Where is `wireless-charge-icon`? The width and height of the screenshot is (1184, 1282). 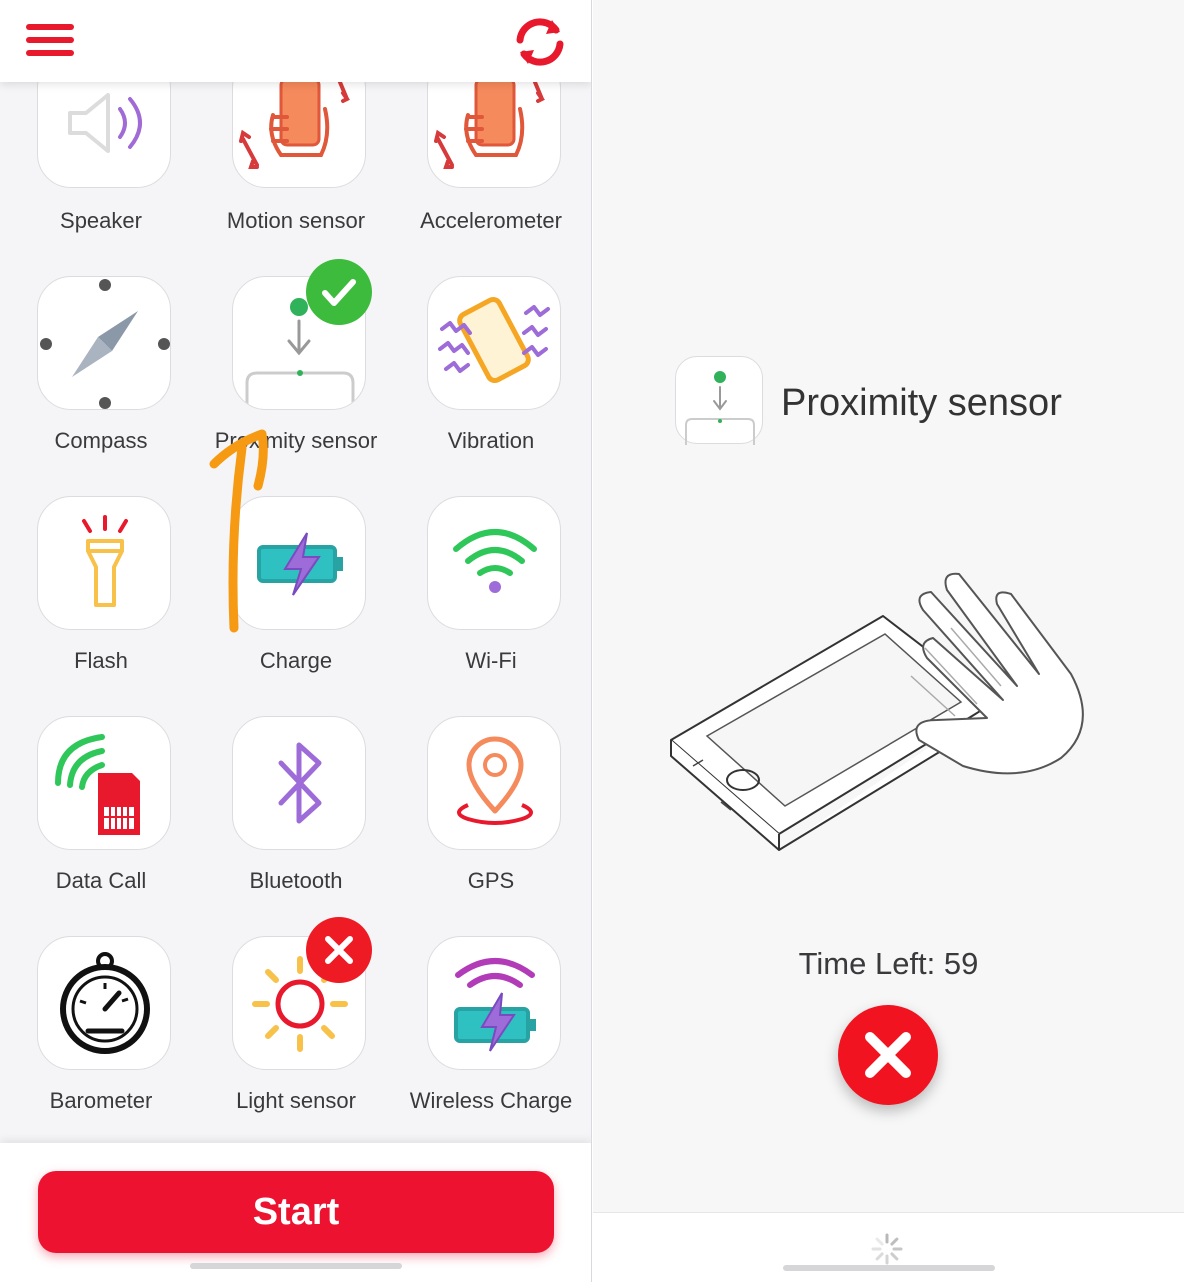
wireless-charge-icon is located at coordinates (494, 1003).